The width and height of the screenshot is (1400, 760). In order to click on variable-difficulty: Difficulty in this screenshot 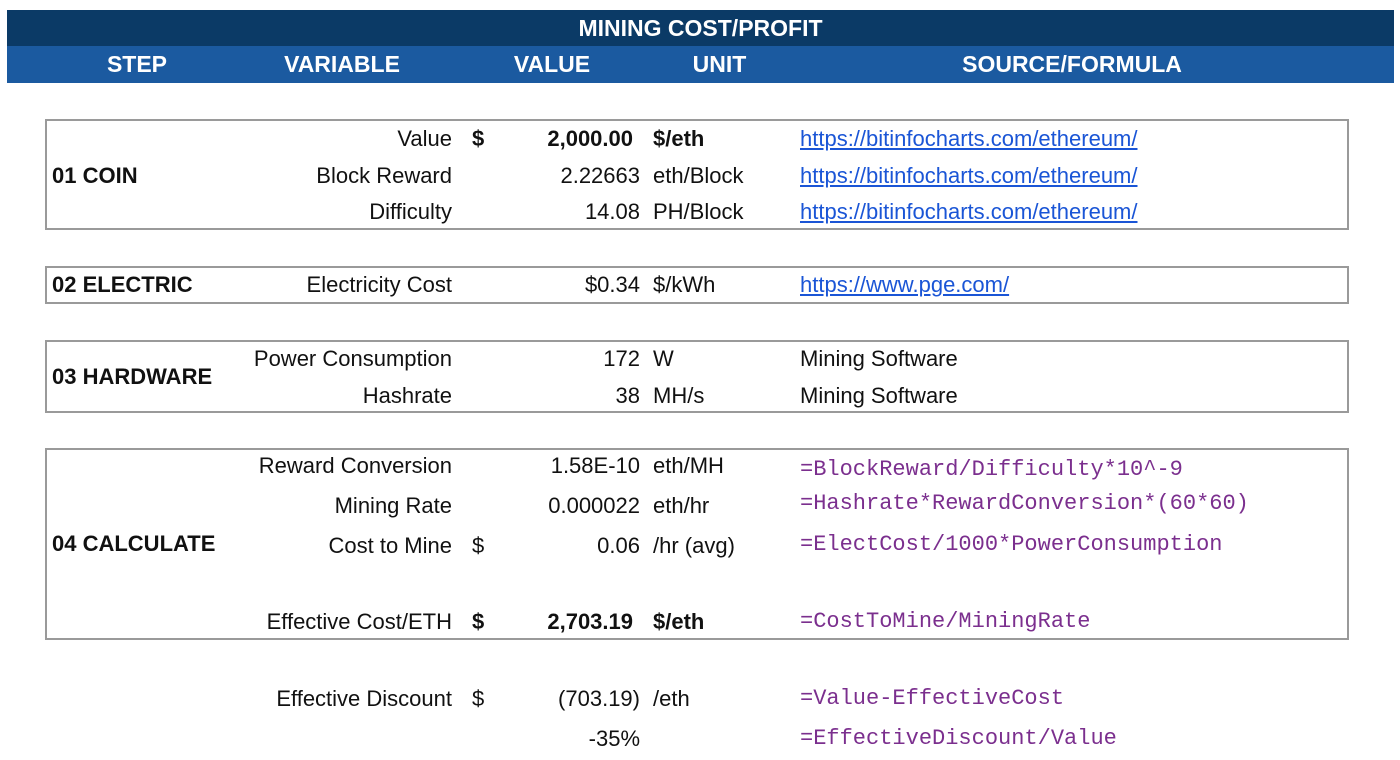, I will do `click(410, 211)`.